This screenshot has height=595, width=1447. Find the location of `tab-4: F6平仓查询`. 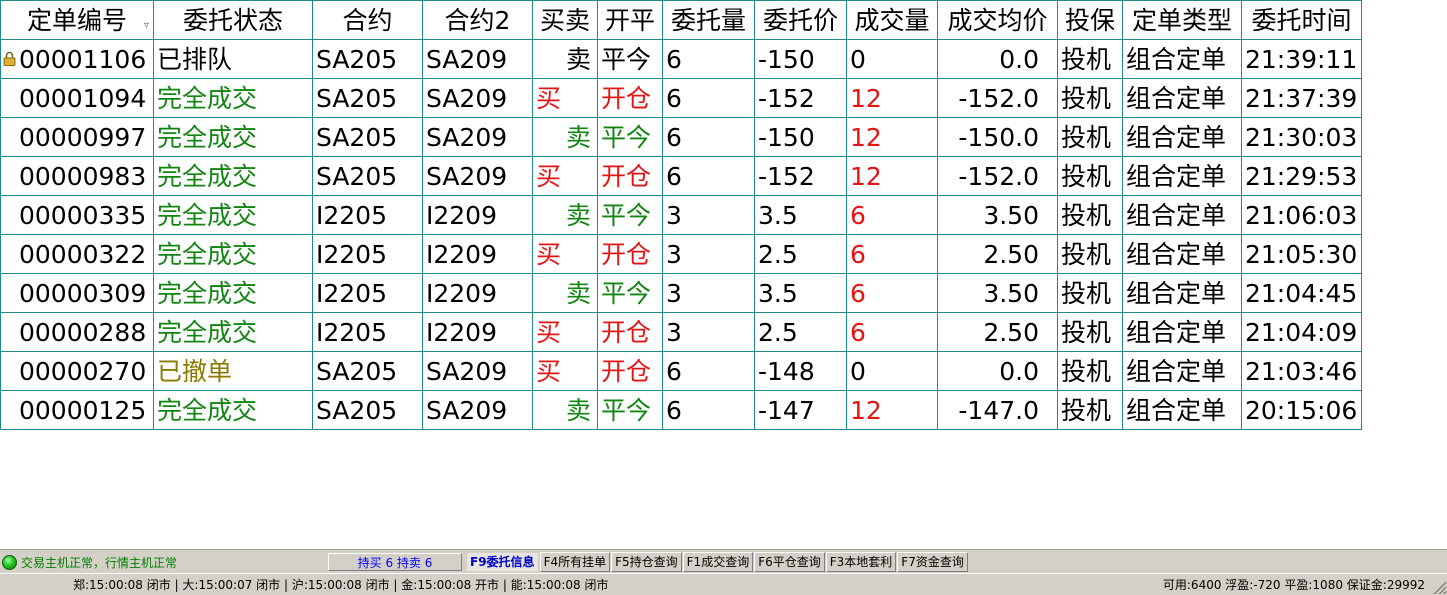

tab-4: F6平仓查询 is located at coordinates (789, 562).